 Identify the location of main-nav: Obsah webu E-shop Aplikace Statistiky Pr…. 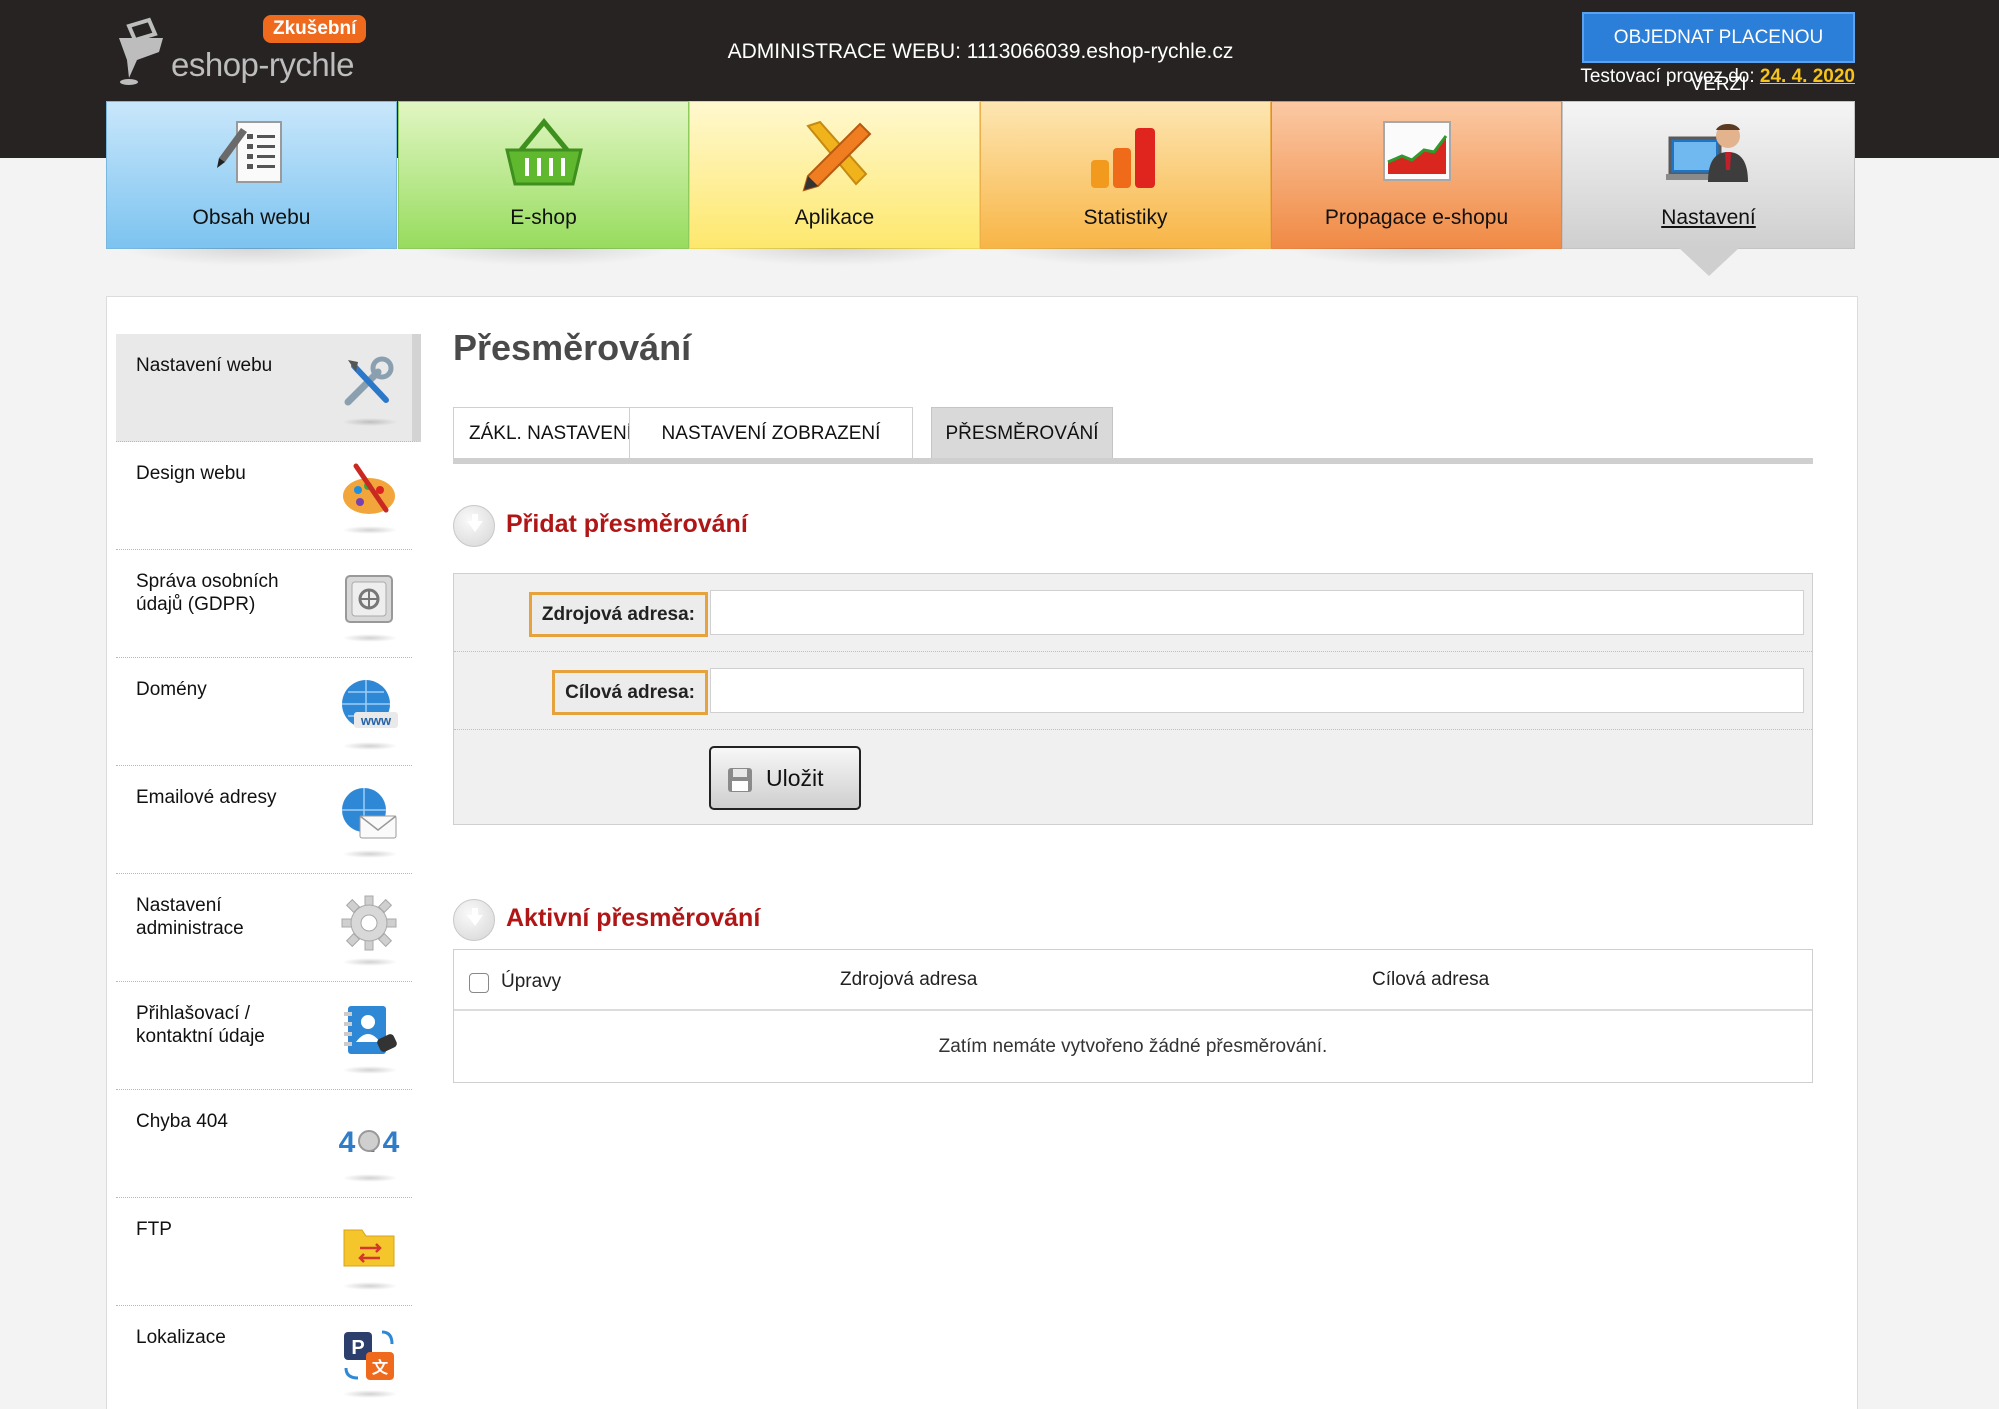
(980, 188).